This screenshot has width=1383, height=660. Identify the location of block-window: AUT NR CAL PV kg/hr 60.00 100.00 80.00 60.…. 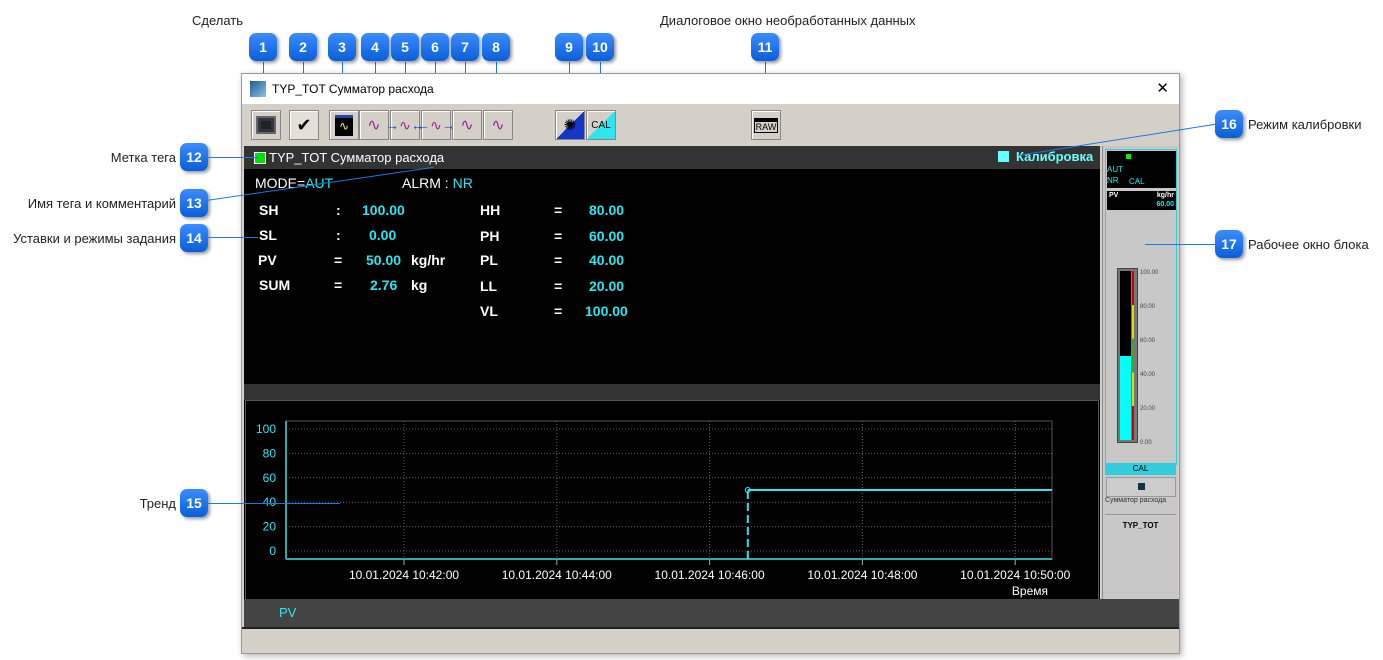
(1140, 372).